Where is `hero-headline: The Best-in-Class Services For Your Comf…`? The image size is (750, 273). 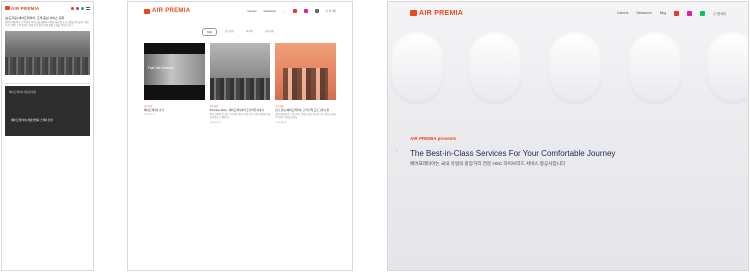 hero-headline: The Best-in-Class Services For Your Comf… is located at coordinates (513, 153).